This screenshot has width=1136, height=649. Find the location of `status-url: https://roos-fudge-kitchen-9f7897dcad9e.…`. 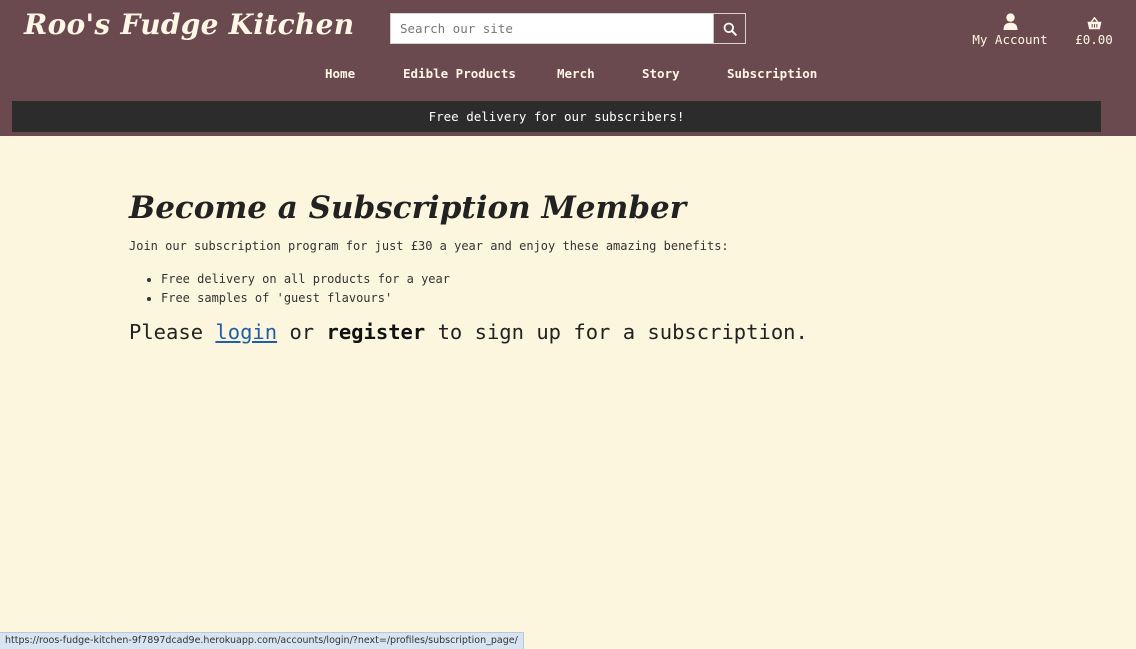

status-url: https://roos-fudge-kitchen-9f7897dcad9e.… is located at coordinates (261, 640).